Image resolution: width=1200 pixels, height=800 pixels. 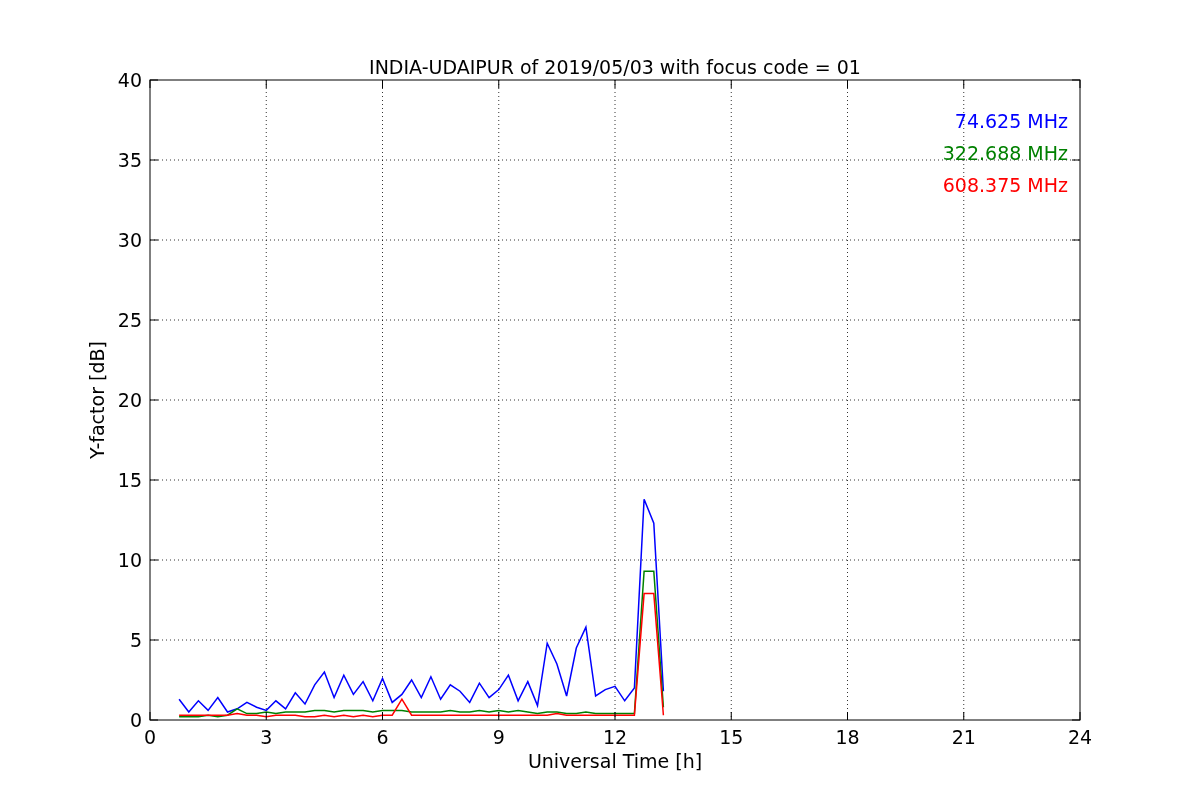 I want to click on x-tick-label: 12, so click(x=615, y=737).